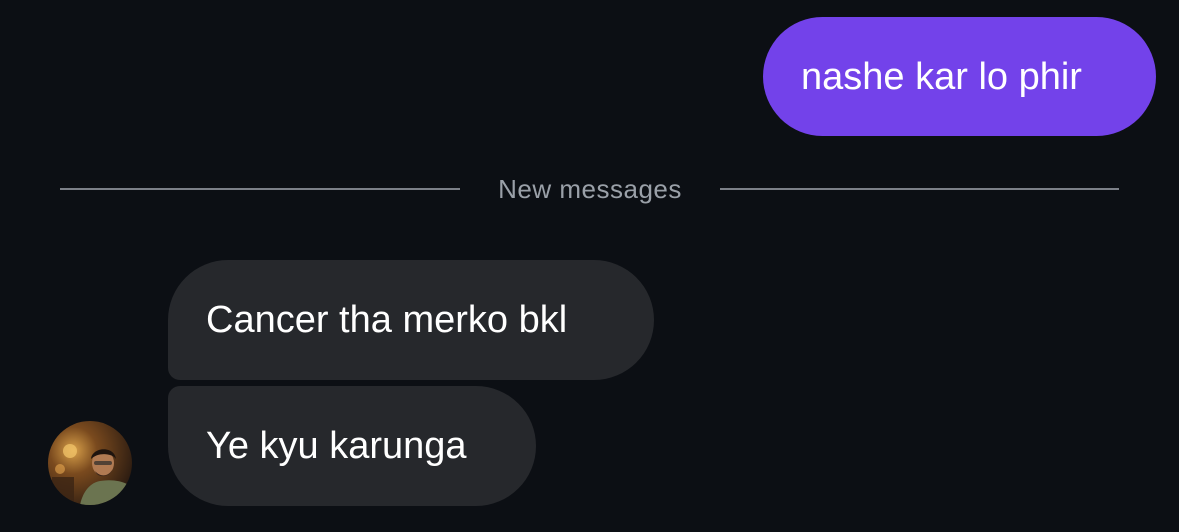 This screenshot has width=1179, height=532. What do you see at coordinates (336, 446) in the screenshot?
I see `message-text: Ye kyu karunga` at bounding box center [336, 446].